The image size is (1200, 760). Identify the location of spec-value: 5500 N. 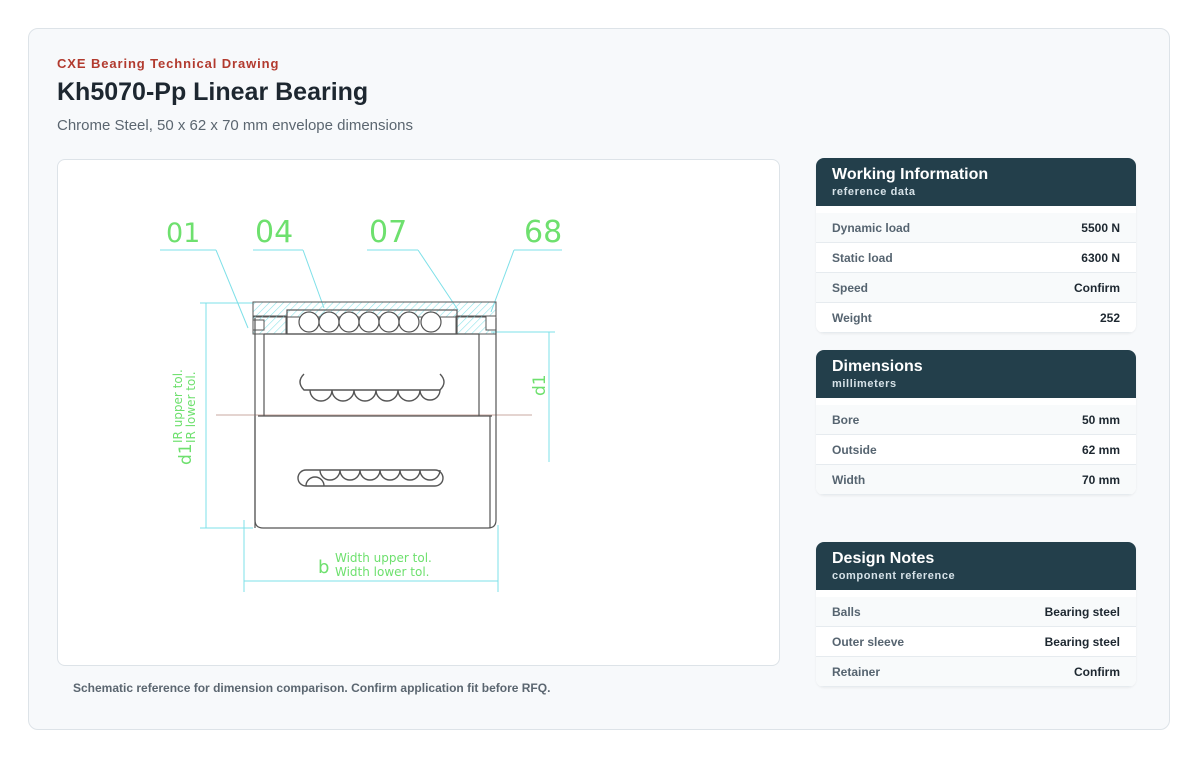
(1100, 227).